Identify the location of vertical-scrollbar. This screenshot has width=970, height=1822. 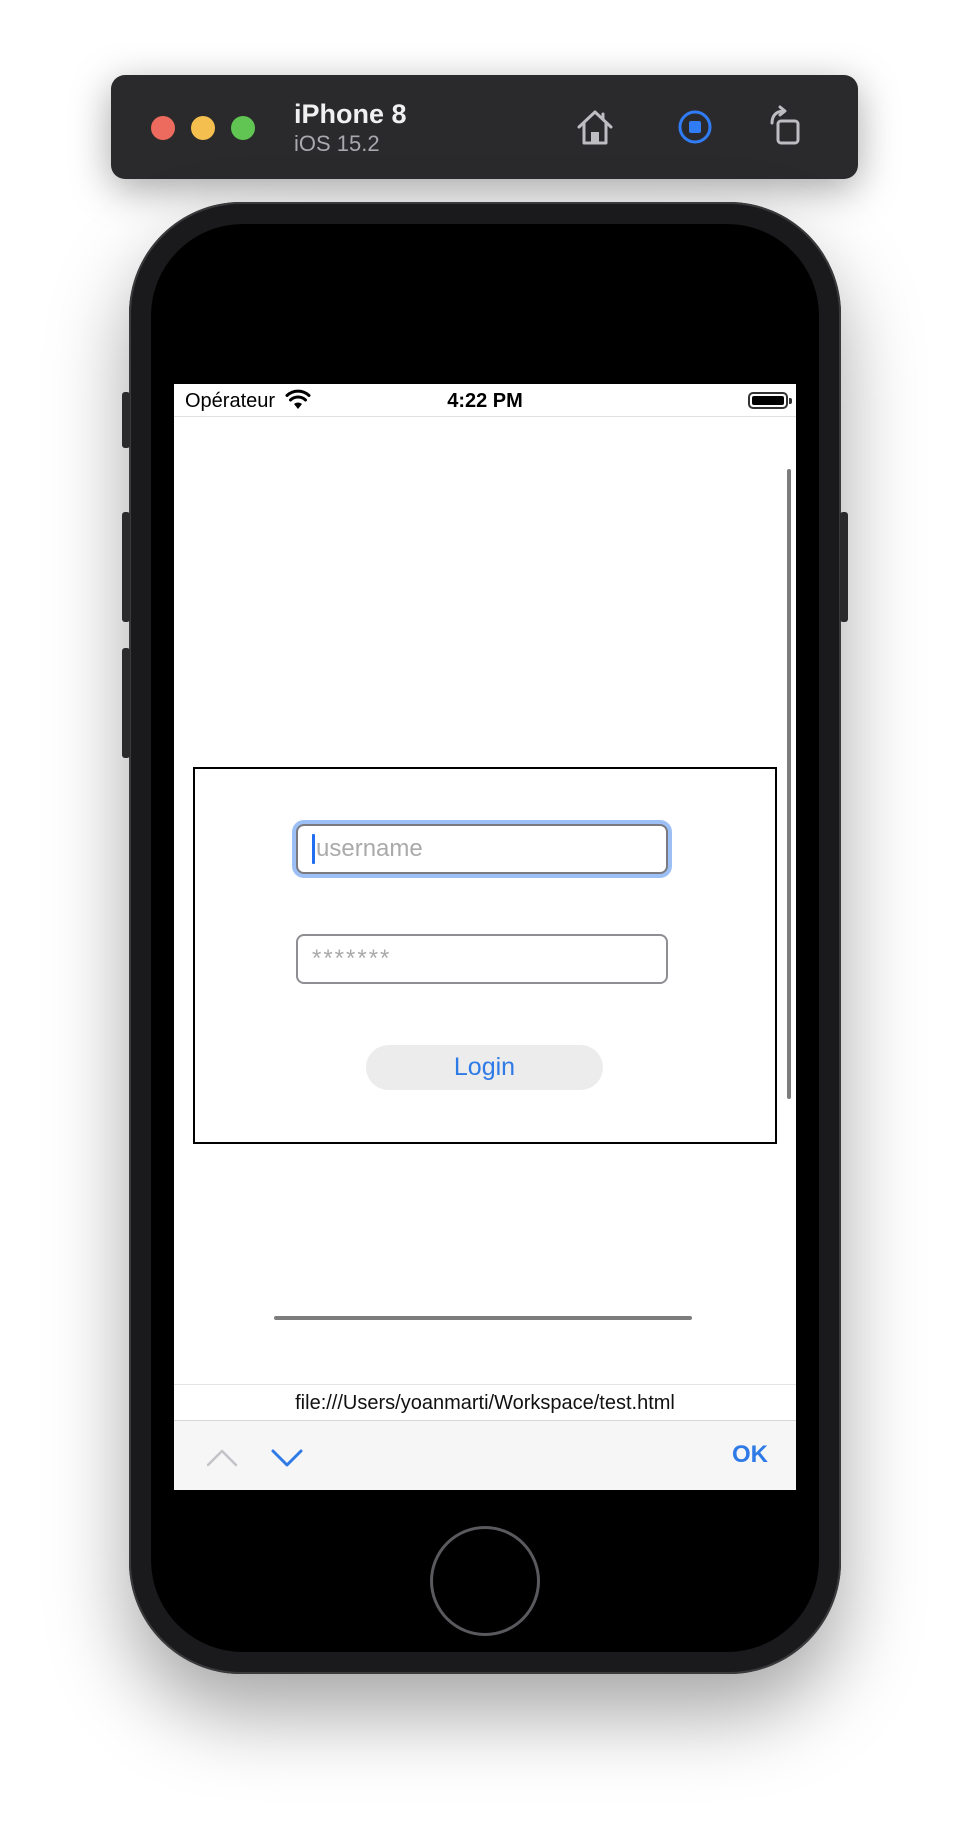
(789, 784).